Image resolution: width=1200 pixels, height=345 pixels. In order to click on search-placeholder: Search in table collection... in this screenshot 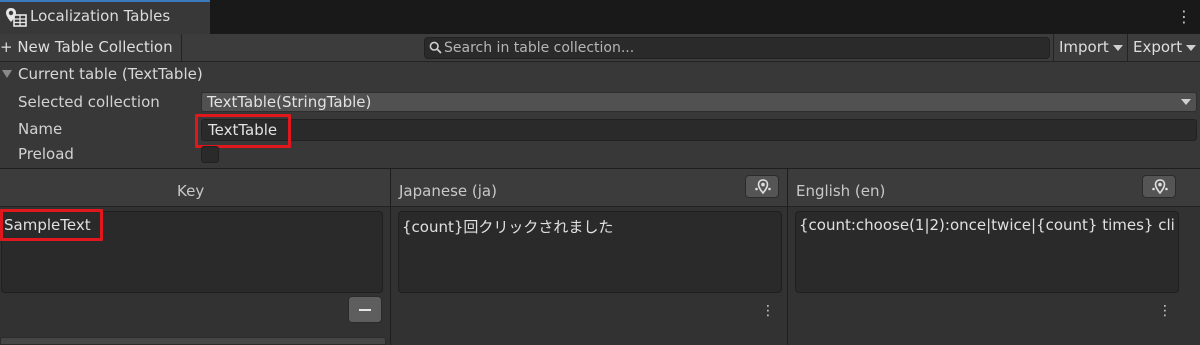, I will do `click(539, 48)`.